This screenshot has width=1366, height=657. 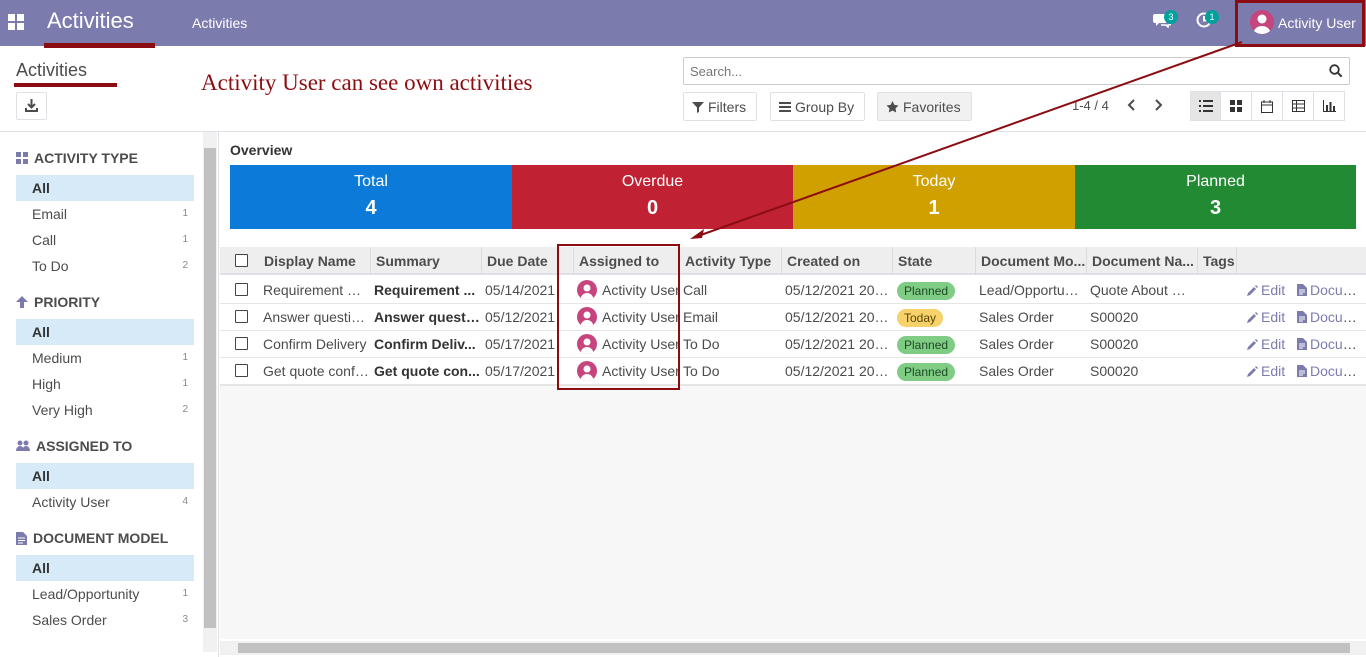 What do you see at coordinates (241, 260) in the screenshot?
I see `select-all-checkbox` at bounding box center [241, 260].